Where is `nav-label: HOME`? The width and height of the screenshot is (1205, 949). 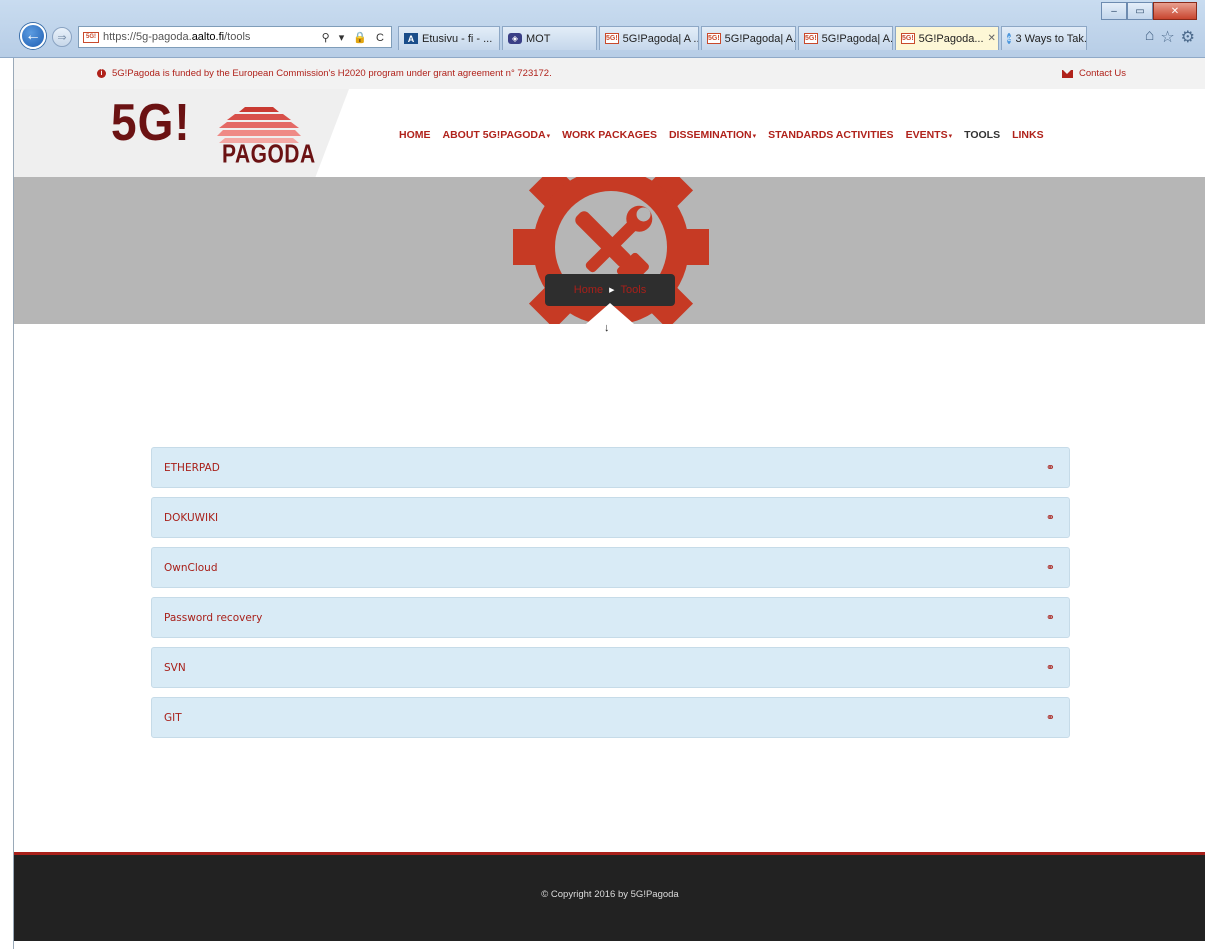 nav-label: HOME is located at coordinates (415, 135).